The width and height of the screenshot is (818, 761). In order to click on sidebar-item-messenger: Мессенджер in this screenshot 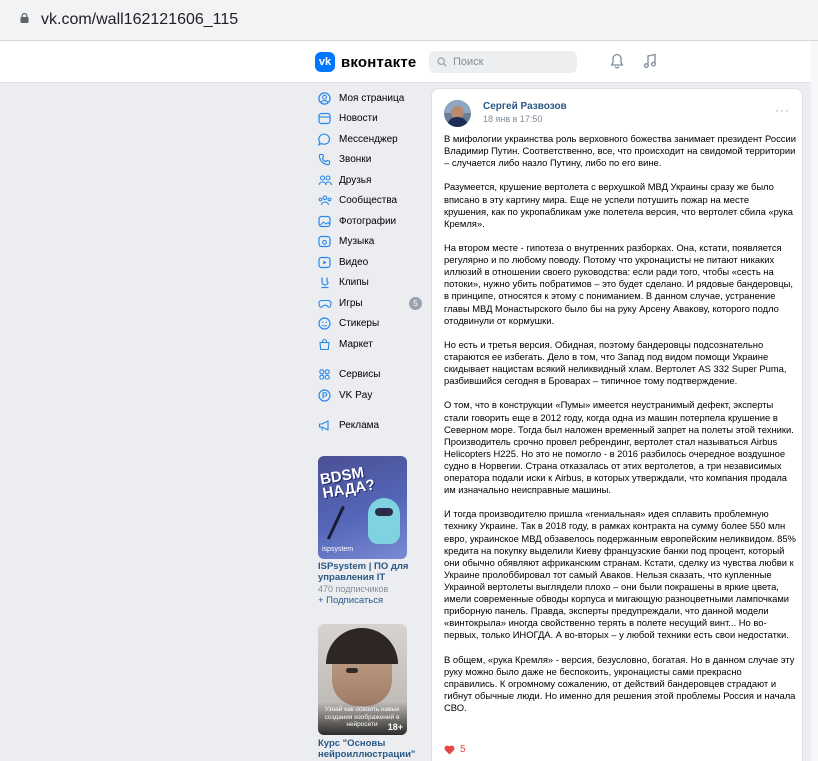, I will do `click(369, 139)`.